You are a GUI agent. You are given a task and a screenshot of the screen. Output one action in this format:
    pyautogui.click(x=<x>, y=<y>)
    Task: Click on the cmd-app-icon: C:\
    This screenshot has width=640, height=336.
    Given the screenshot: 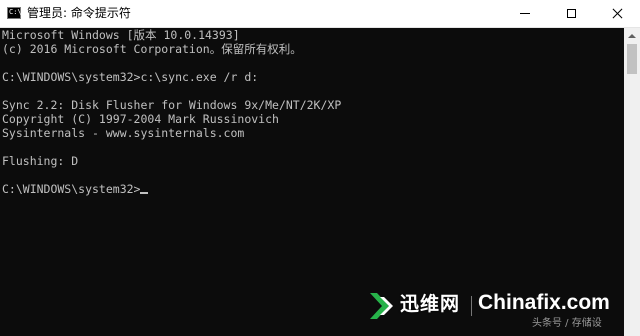 What is the action you would take?
    pyautogui.click(x=14, y=13)
    